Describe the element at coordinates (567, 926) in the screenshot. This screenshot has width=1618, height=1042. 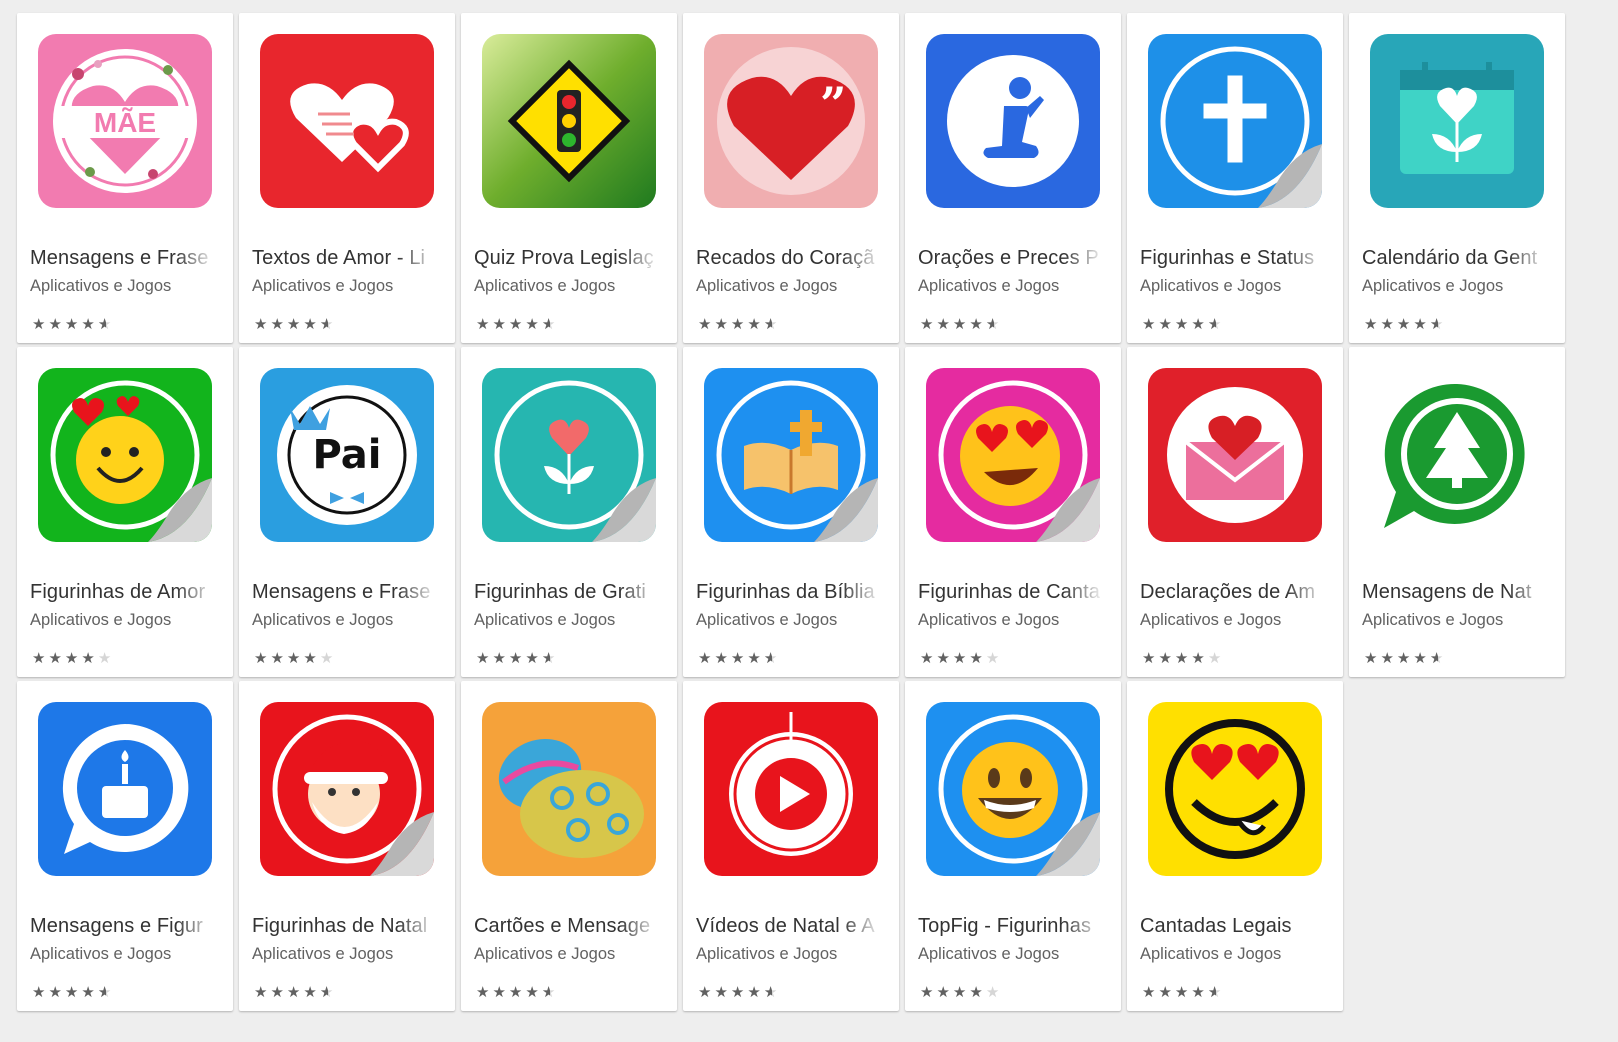
I see `app-title: Cartões e Mensage` at that location.